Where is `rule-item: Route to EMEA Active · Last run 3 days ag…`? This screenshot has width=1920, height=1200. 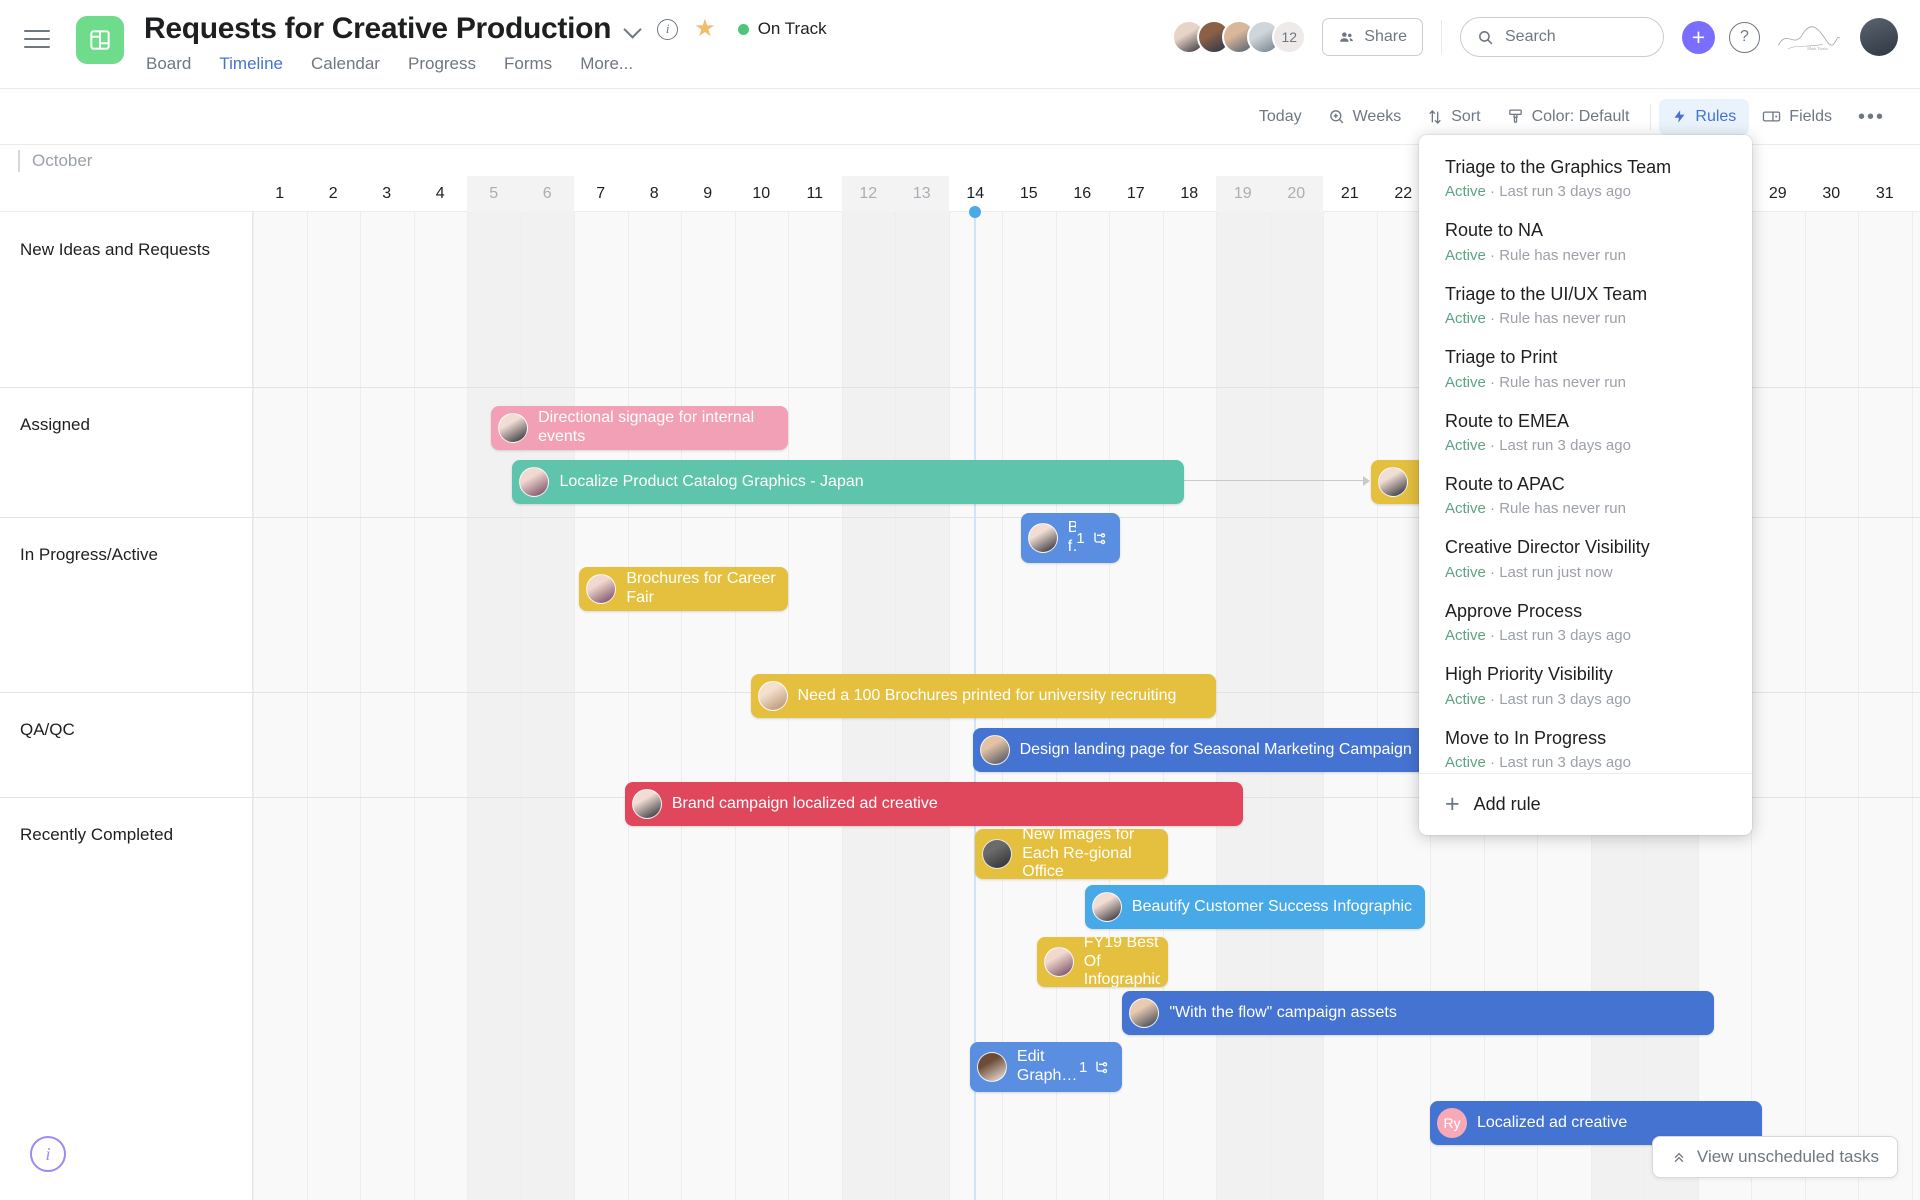 rule-item: Route to EMEA Active · Last run 3 days ag… is located at coordinates (1585, 432).